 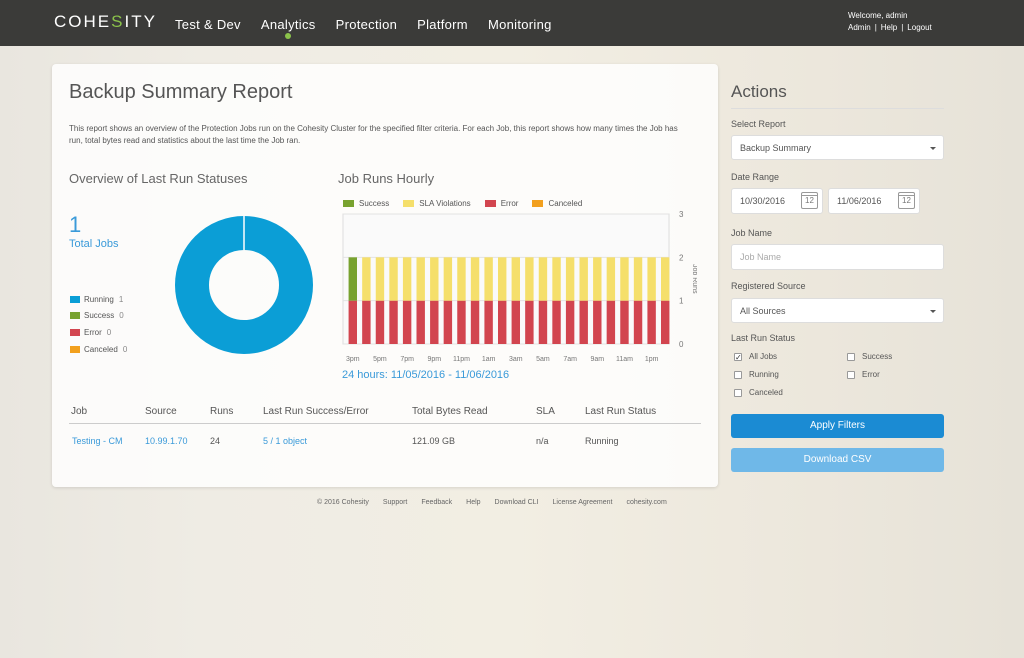 What do you see at coordinates (436, 502) in the screenshot?
I see `footer-feedback-link: Feedback` at bounding box center [436, 502].